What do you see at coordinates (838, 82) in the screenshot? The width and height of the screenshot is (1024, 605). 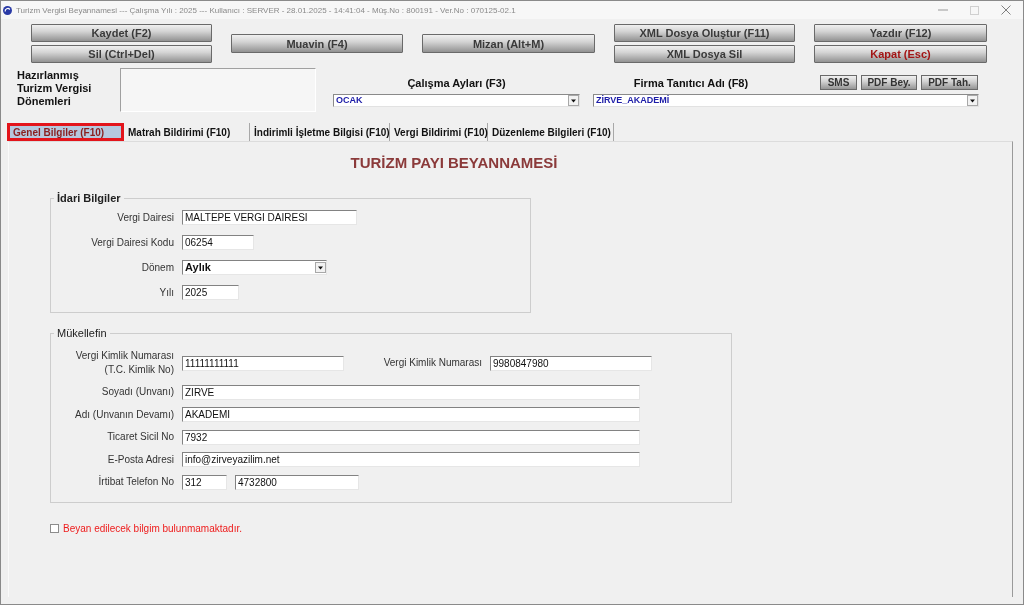 I see `sms-button: SMS` at bounding box center [838, 82].